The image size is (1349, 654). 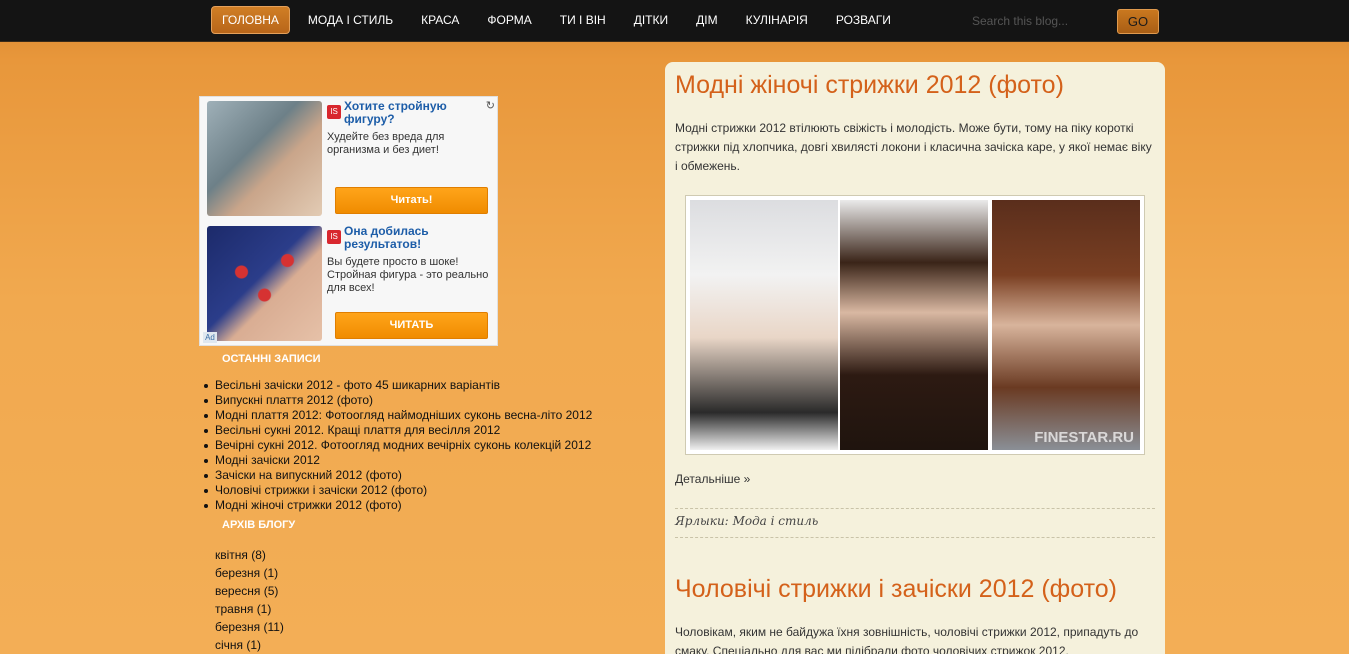 What do you see at coordinates (250, 20) in the screenshot?
I see `nav-item-home: ГОЛОВНА` at bounding box center [250, 20].